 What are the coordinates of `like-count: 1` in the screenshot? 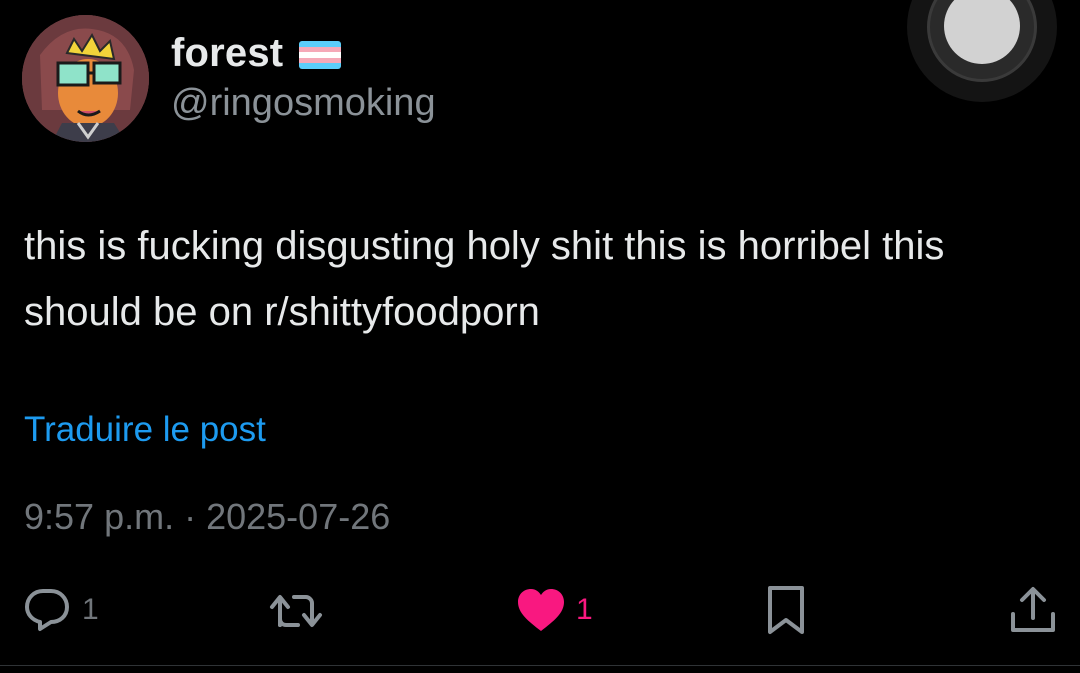 It's located at (584, 609).